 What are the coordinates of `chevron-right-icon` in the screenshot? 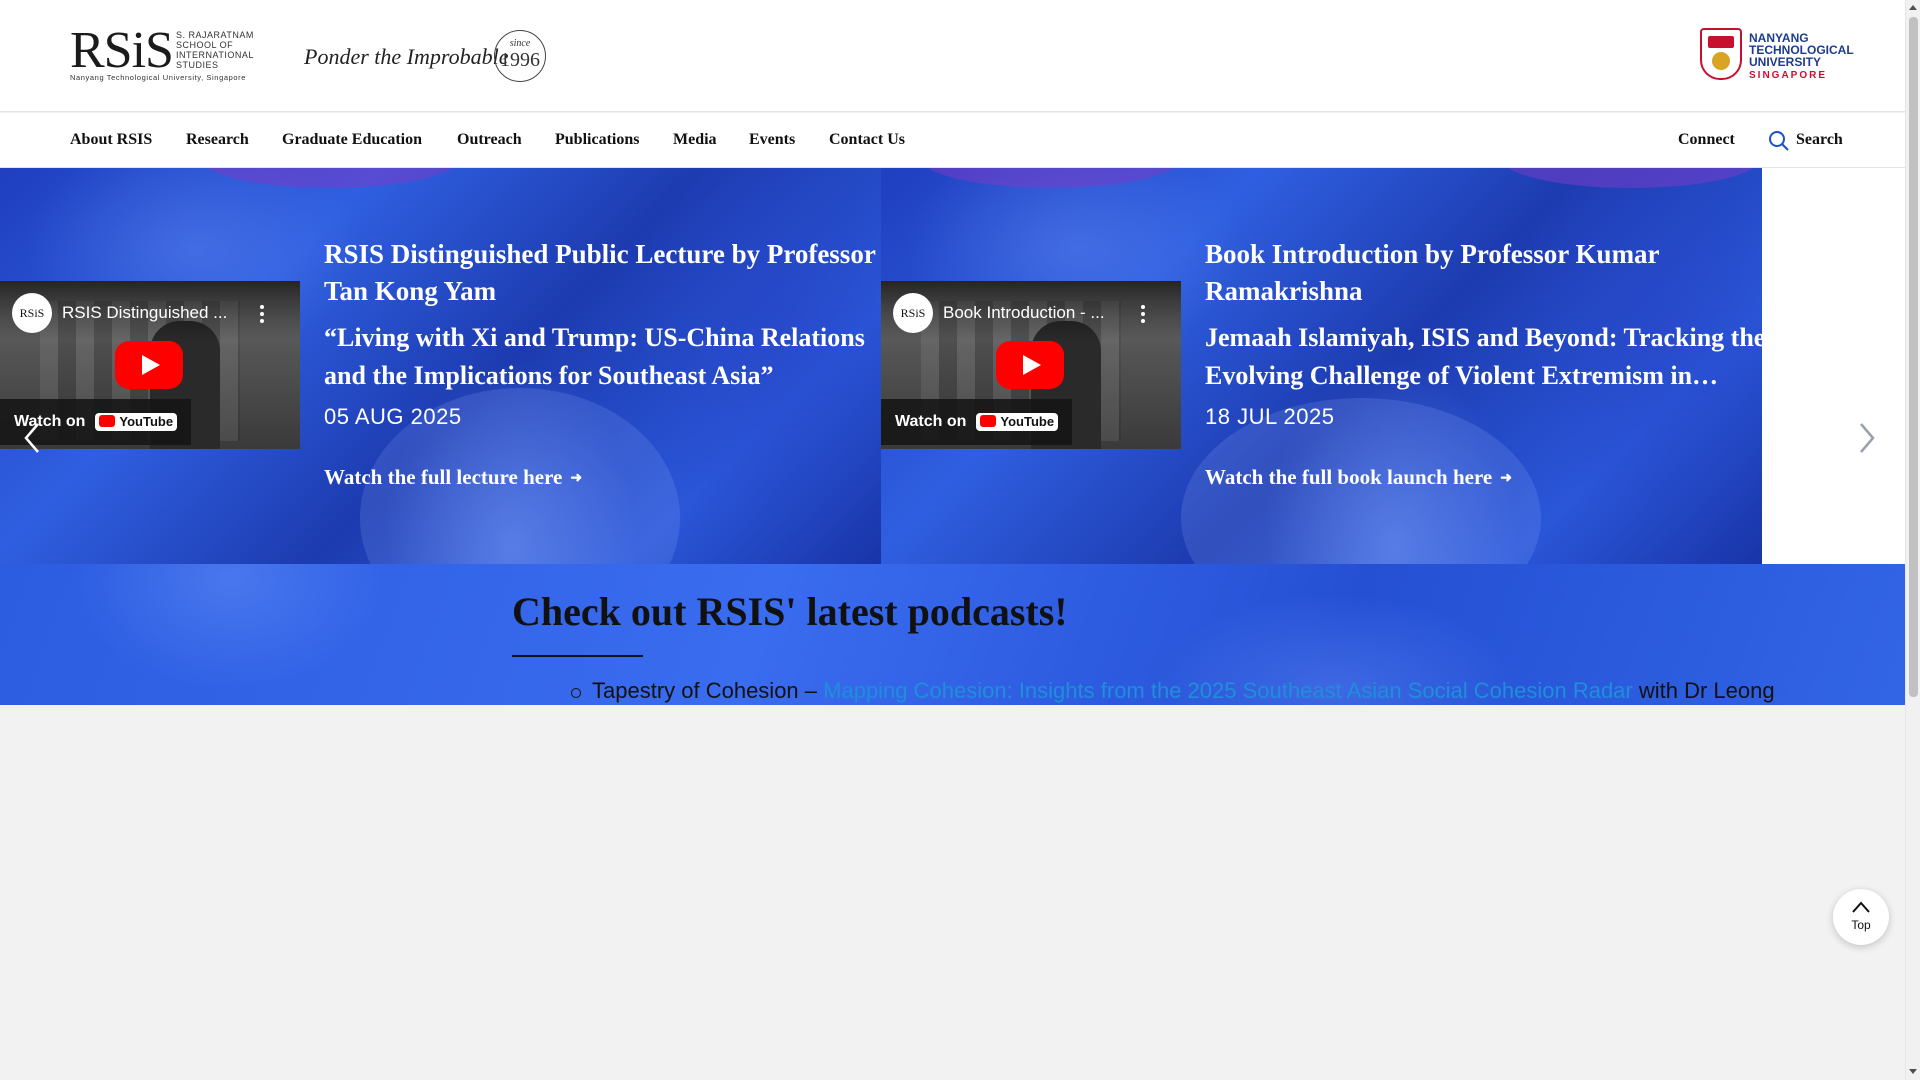 It's located at (1867, 438).